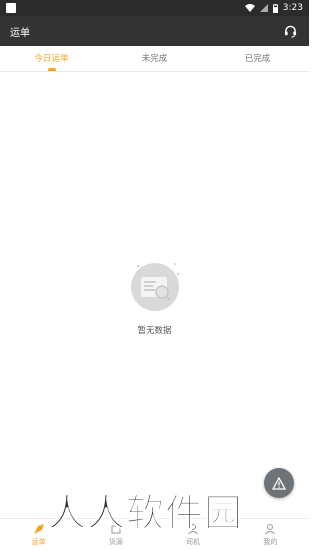 The image size is (320, 550). Describe the element at coordinates (263, 8) in the screenshot. I see `signal-icon` at that location.